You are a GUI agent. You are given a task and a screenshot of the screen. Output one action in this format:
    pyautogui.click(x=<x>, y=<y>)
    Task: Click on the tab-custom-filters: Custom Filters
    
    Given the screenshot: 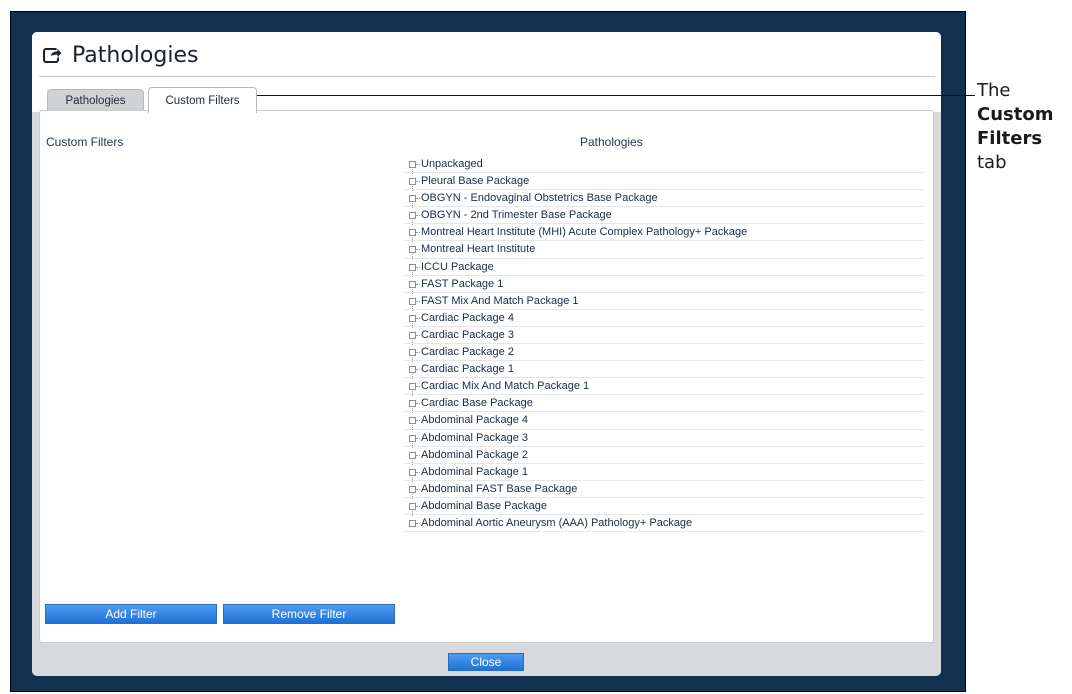 What is the action you would take?
    pyautogui.click(x=202, y=100)
    